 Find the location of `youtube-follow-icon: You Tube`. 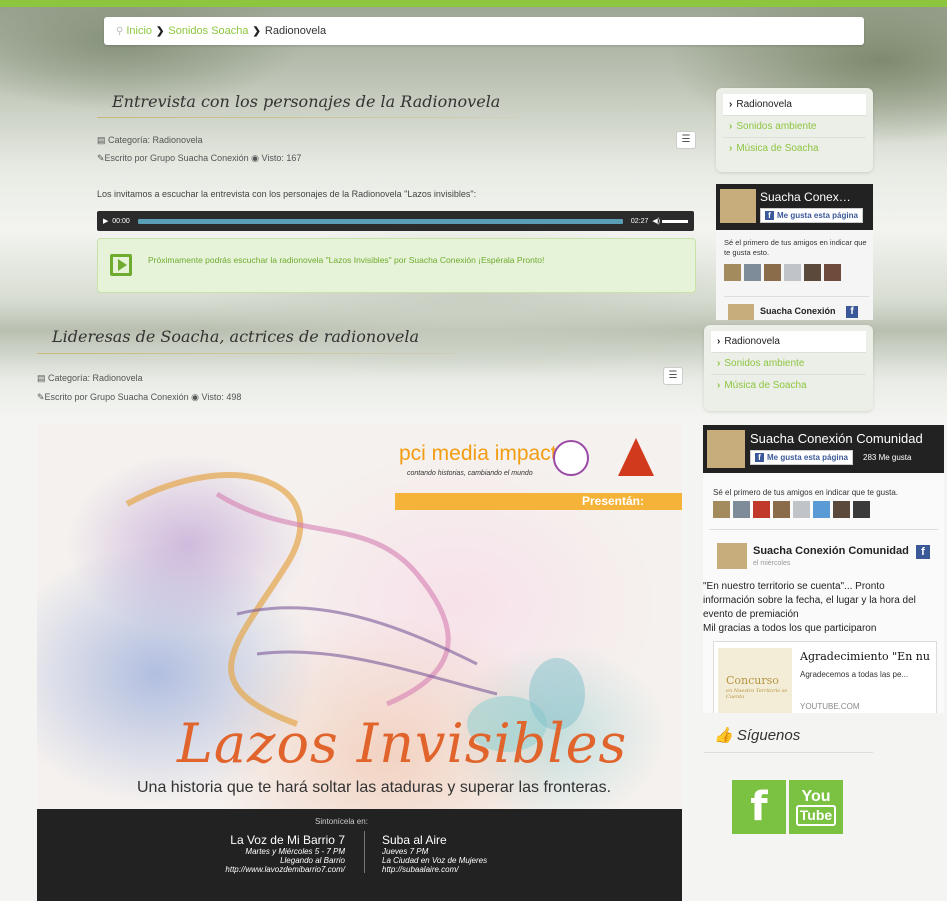

youtube-follow-icon: You Tube is located at coordinates (816, 807).